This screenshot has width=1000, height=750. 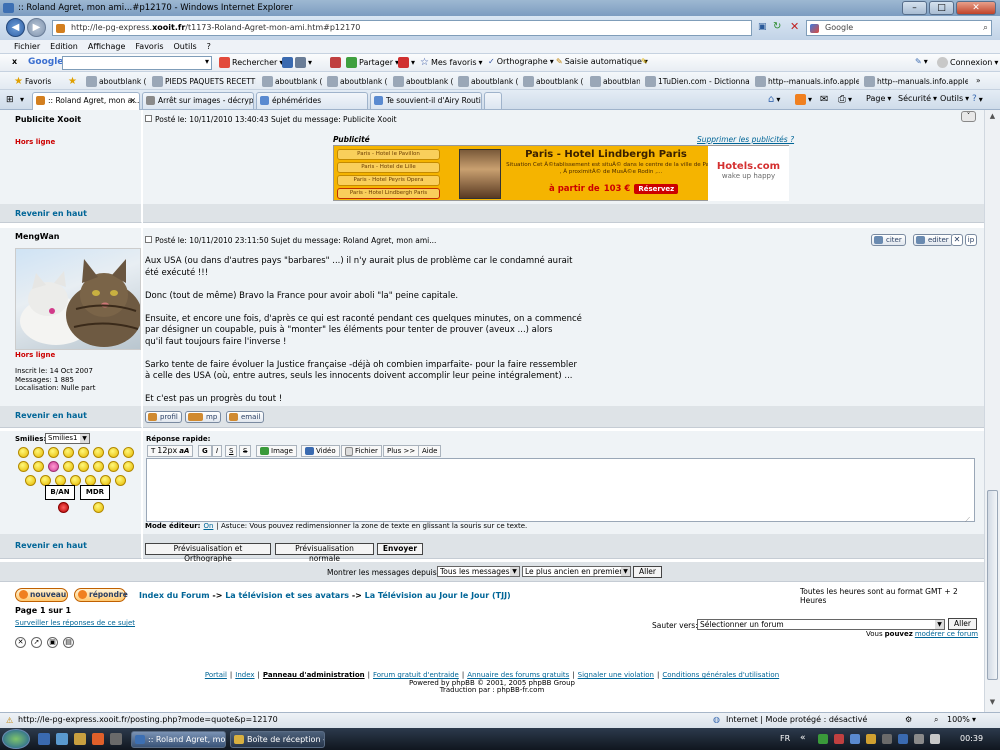 I want to click on underline-button: S, so click(x=231, y=451).